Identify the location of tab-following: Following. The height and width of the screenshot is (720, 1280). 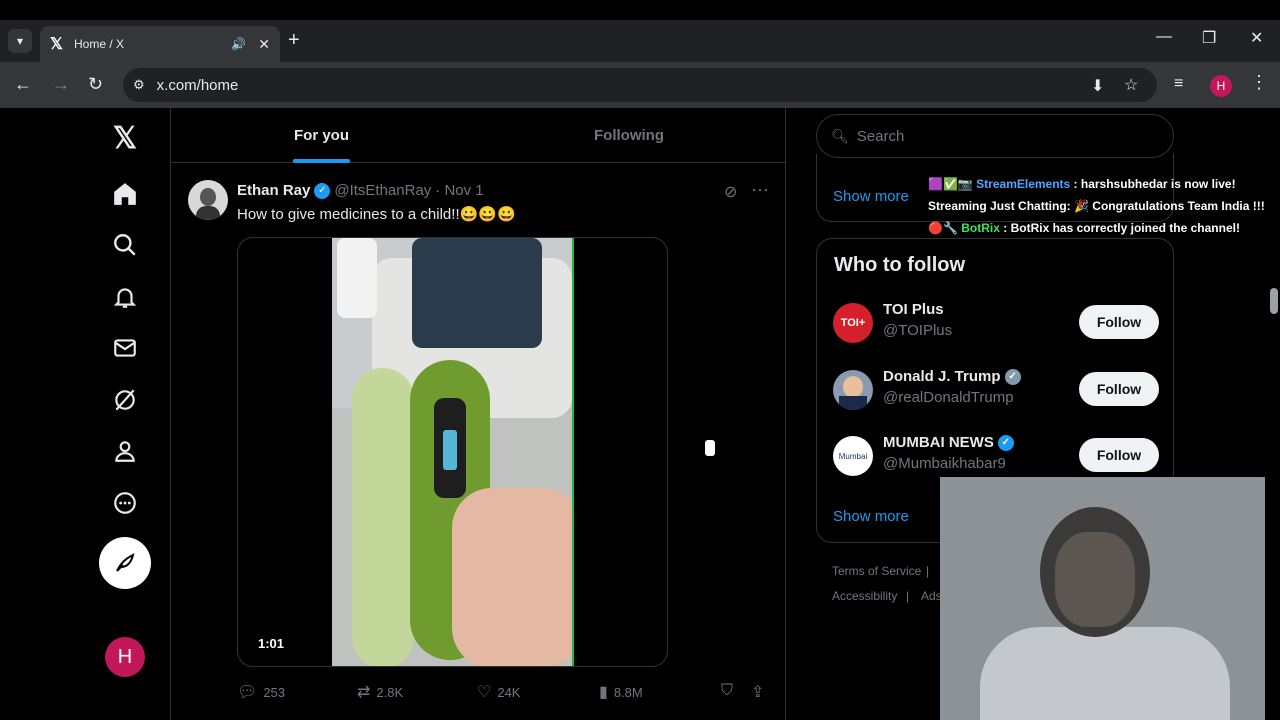
(629, 135).